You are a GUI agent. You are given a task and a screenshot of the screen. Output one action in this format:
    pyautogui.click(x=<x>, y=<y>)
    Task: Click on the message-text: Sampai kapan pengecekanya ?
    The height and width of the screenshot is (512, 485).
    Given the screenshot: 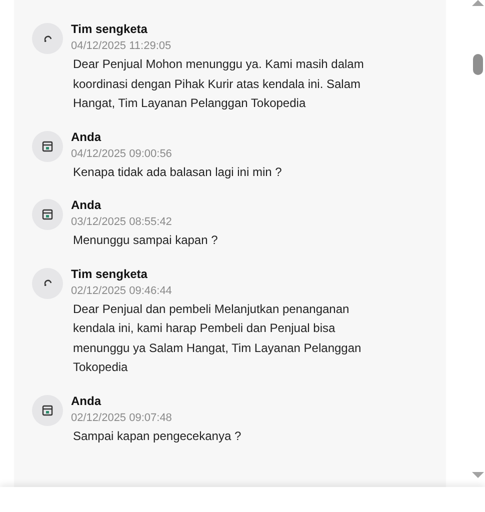 What is the action you would take?
    pyautogui.click(x=157, y=436)
    